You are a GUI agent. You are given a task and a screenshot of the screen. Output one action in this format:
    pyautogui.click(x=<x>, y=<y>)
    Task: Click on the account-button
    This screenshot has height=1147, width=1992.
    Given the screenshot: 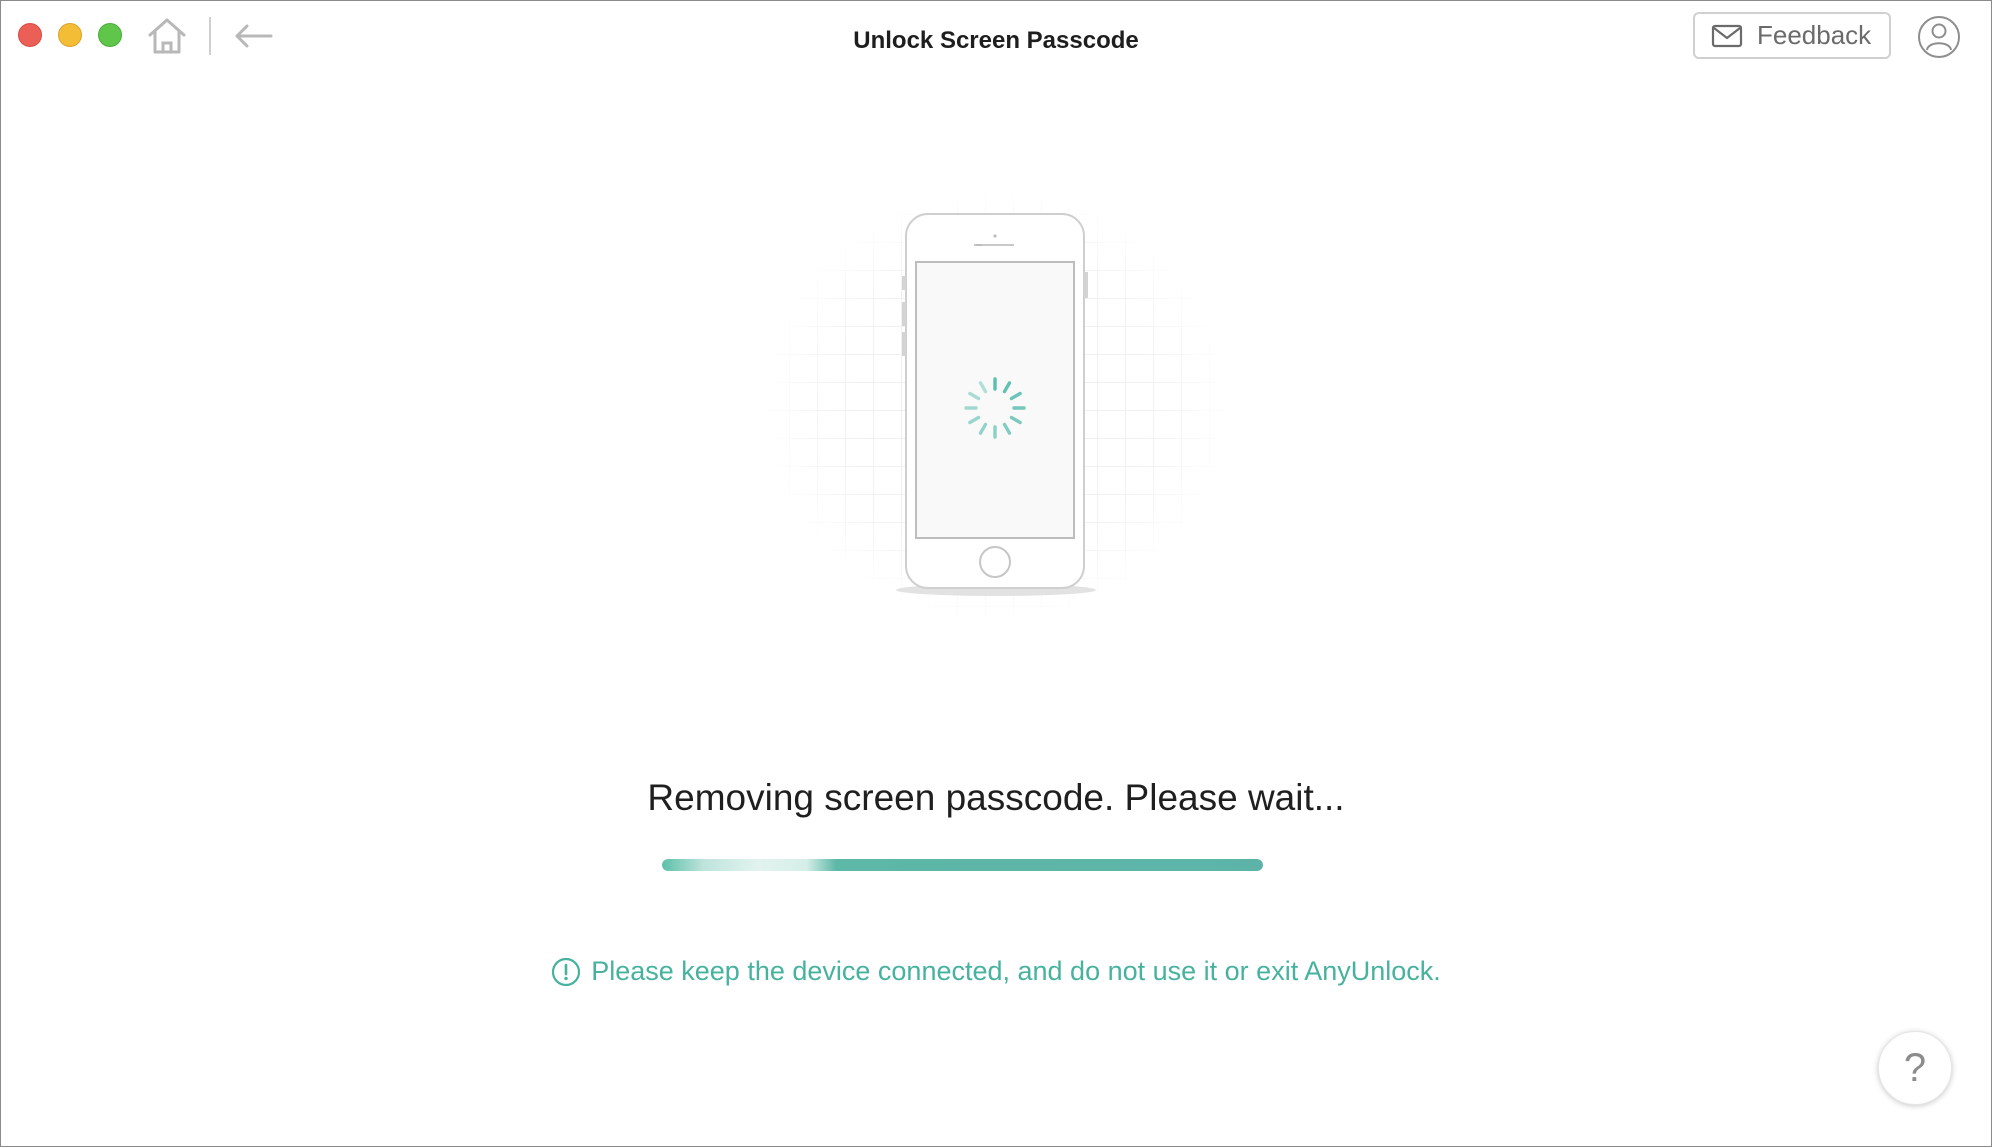 What is the action you would take?
    pyautogui.click(x=1939, y=37)
    